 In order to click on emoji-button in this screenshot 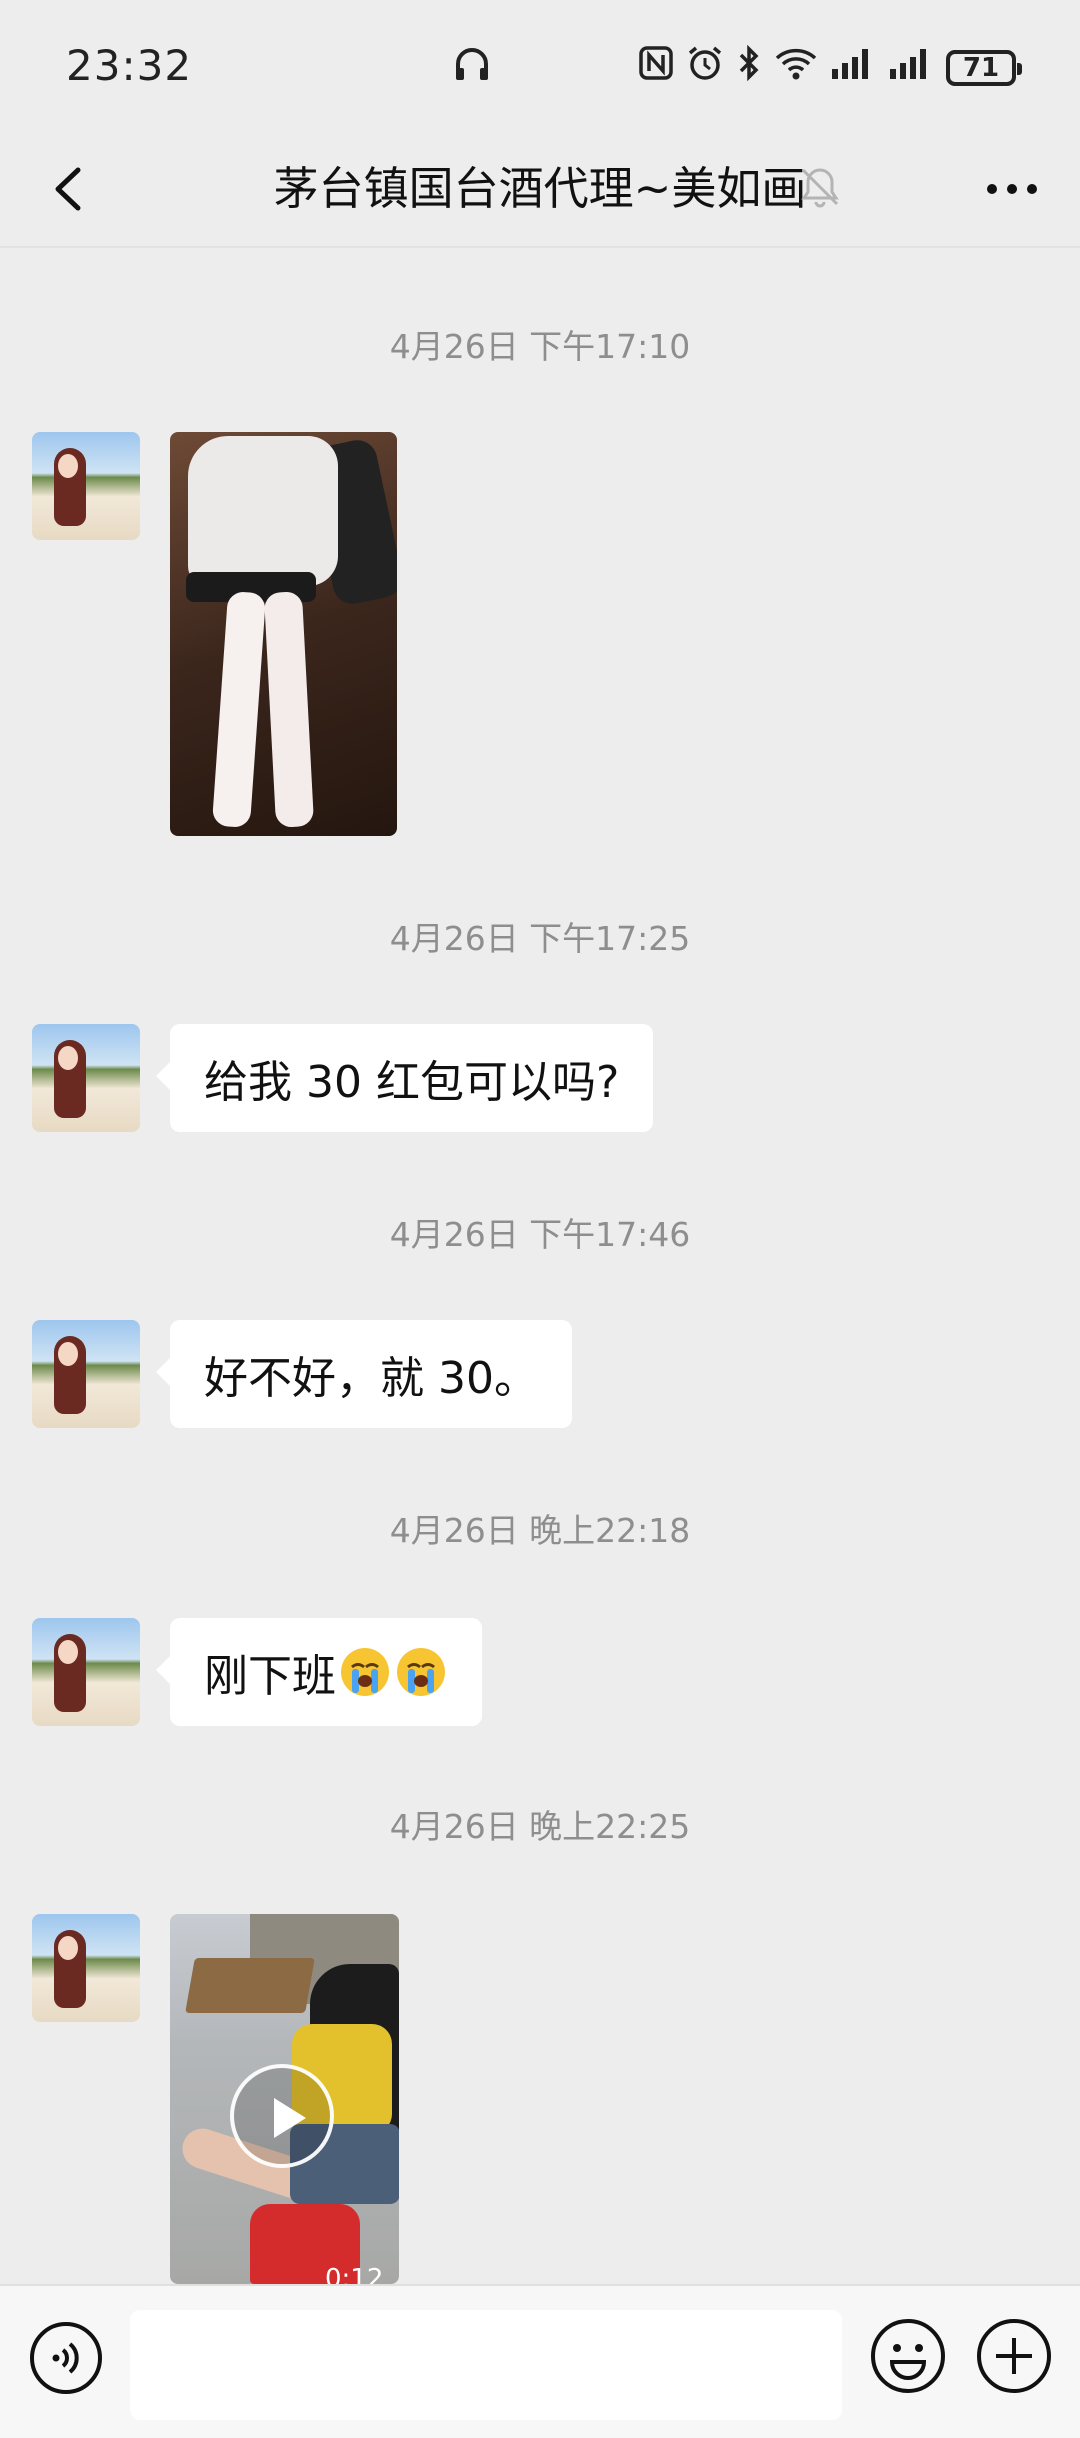, I will do `click(908, 2356)`.